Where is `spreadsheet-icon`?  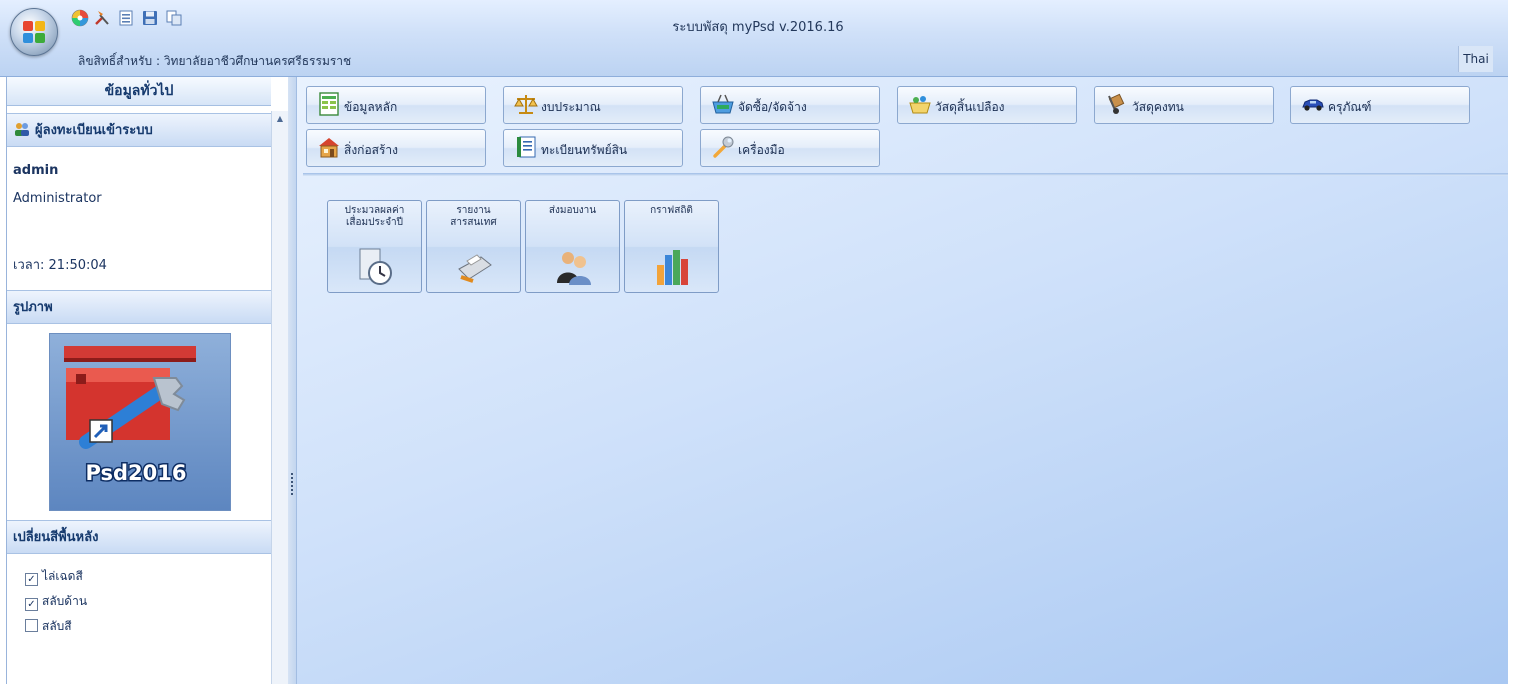 spreadsheet-icon is located at coordinates (329, 104).